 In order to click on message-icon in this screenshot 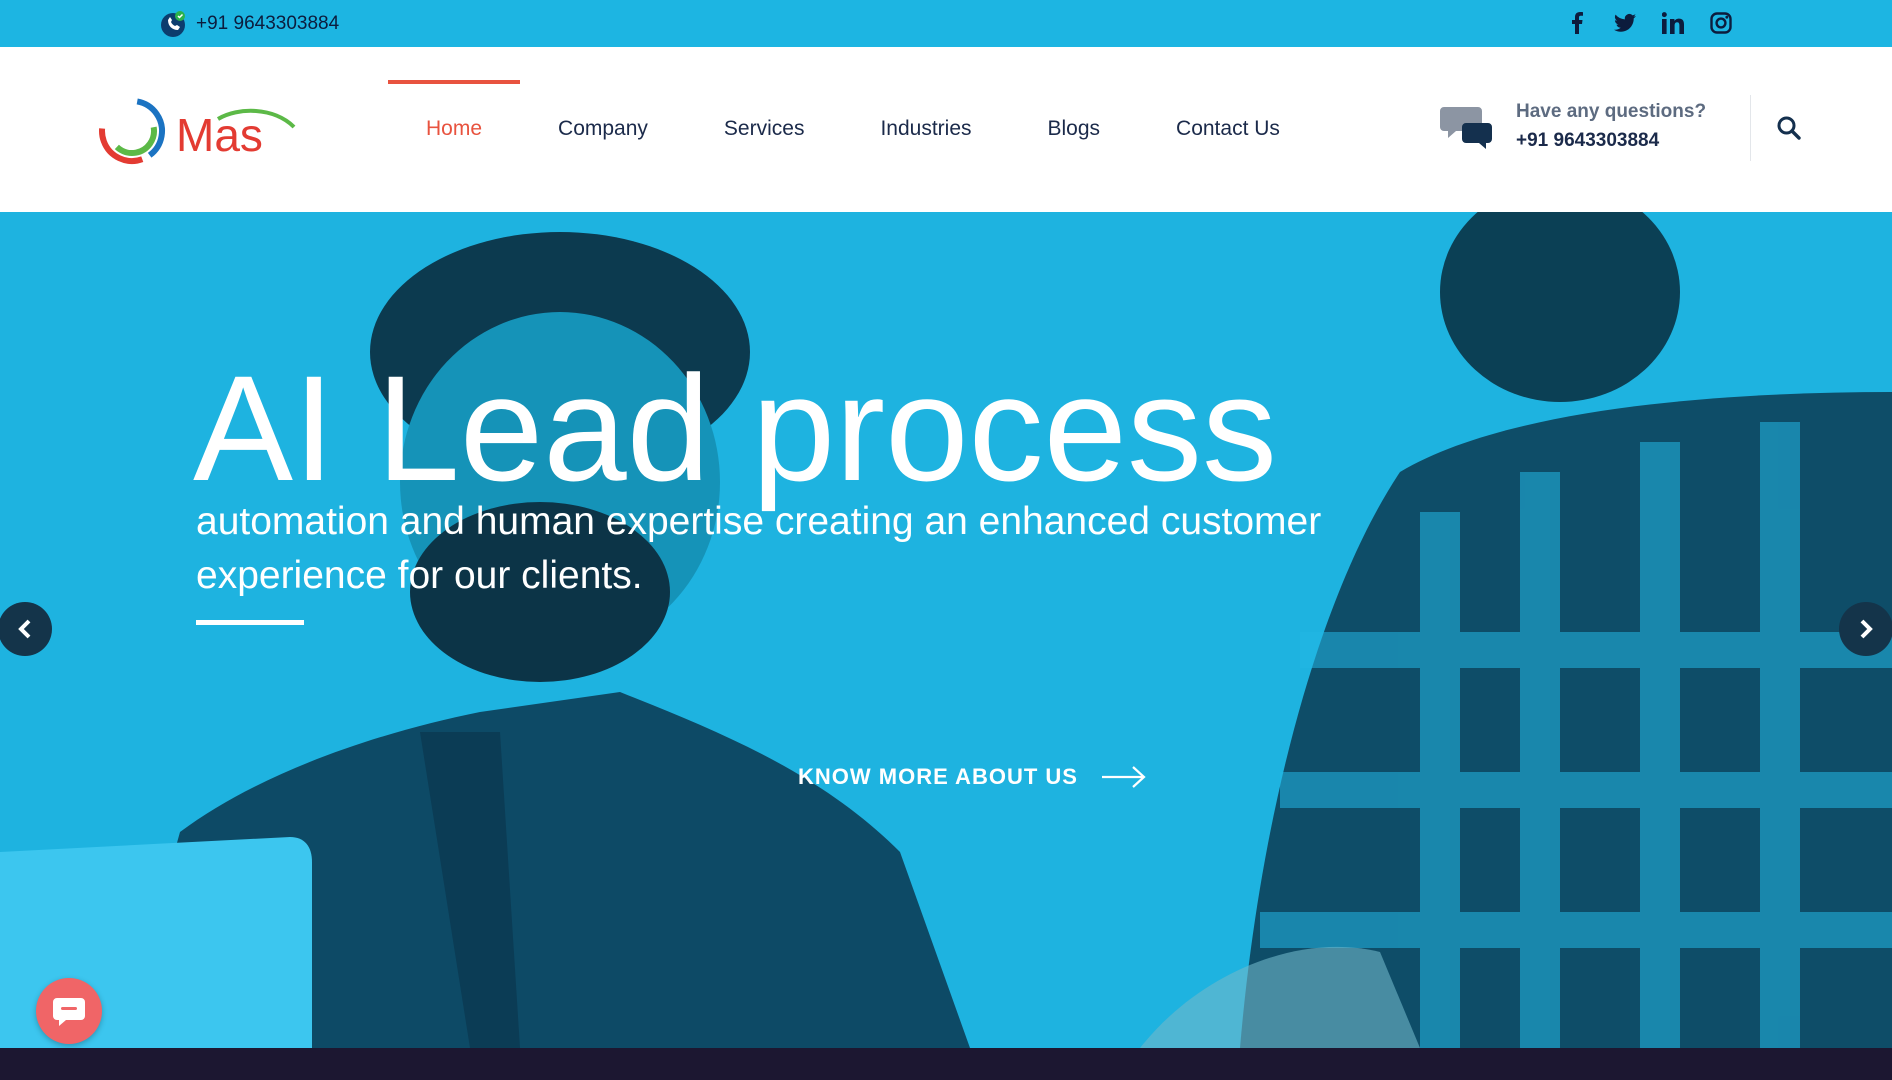, I will do `click(69, 1012)`.